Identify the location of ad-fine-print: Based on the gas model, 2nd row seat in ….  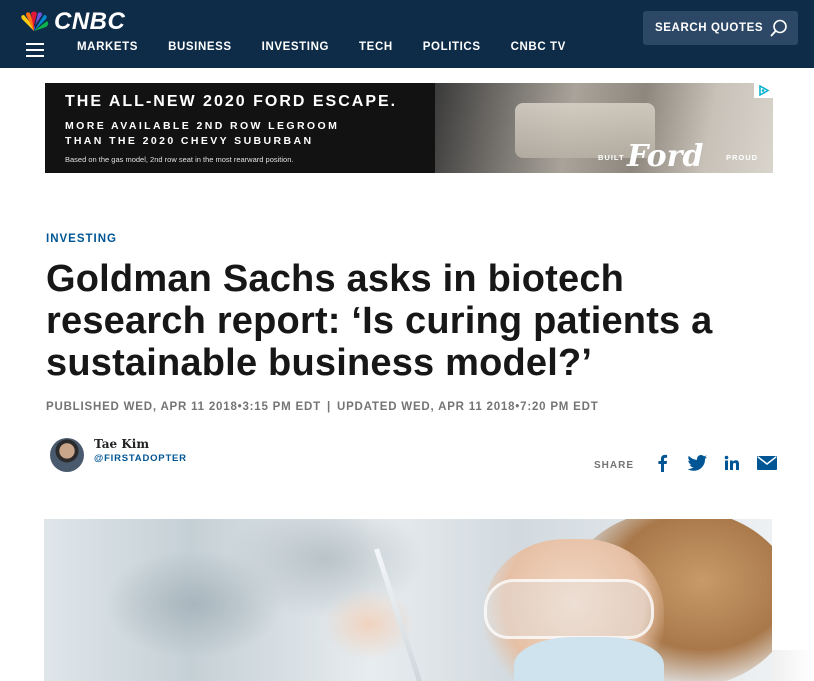
(179, 159).